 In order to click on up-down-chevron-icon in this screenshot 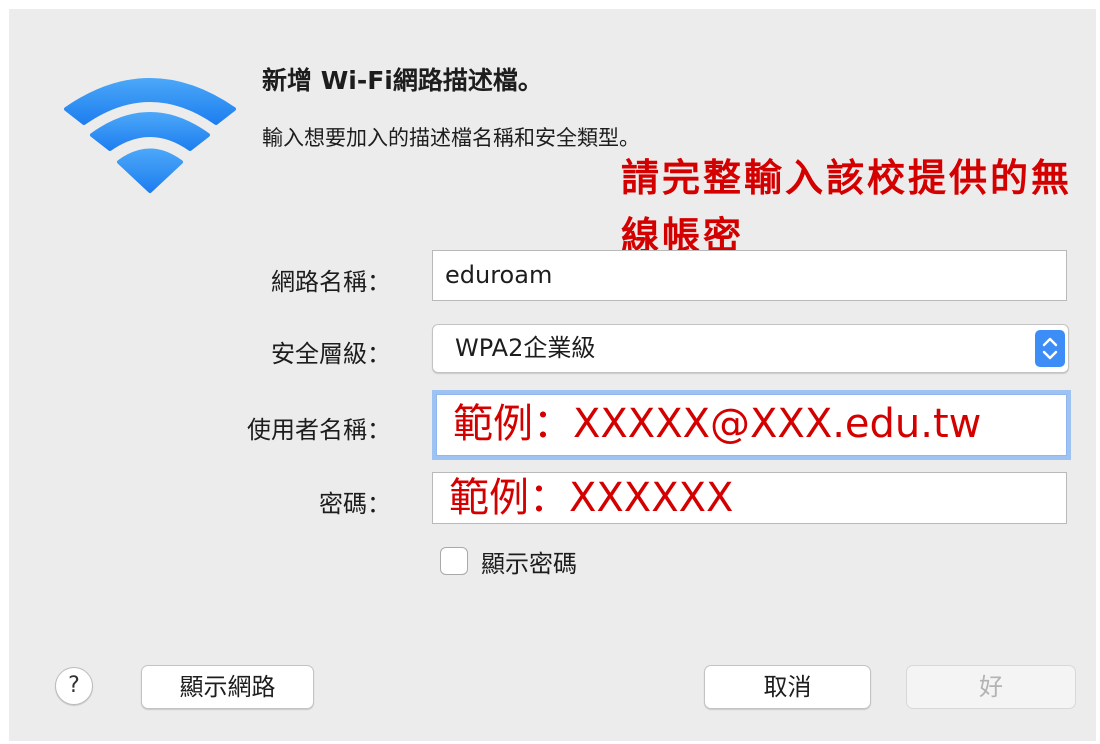, I will do `click(1050, 348)`.